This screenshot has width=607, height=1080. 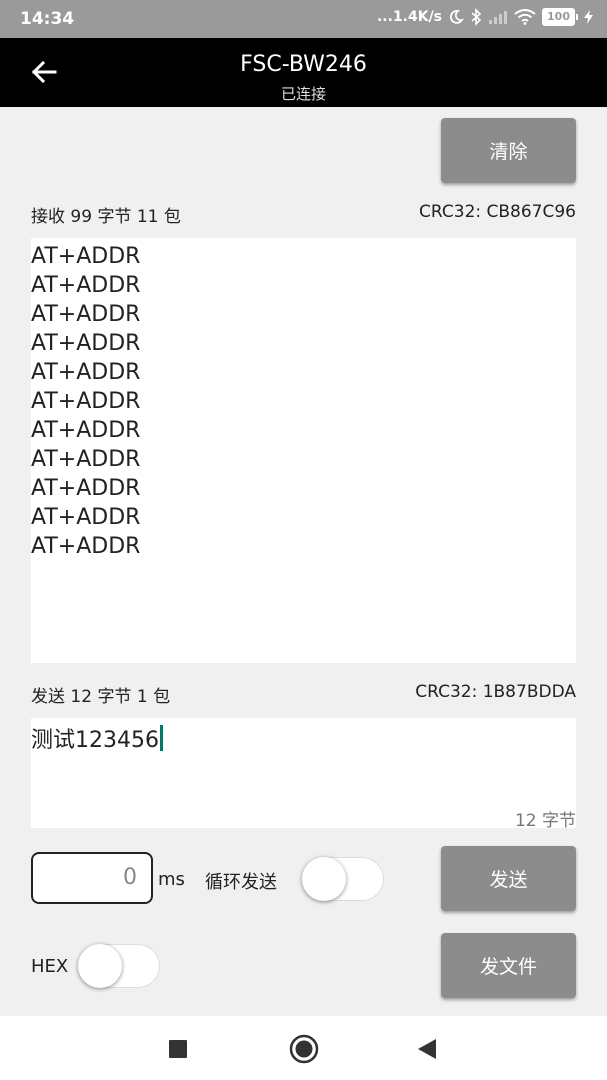 What do you see at coordinates (106, 217) in the screenshot?
I see `receive-stats: 接收 99 字节 11 包` at bounding box center [106, 217].